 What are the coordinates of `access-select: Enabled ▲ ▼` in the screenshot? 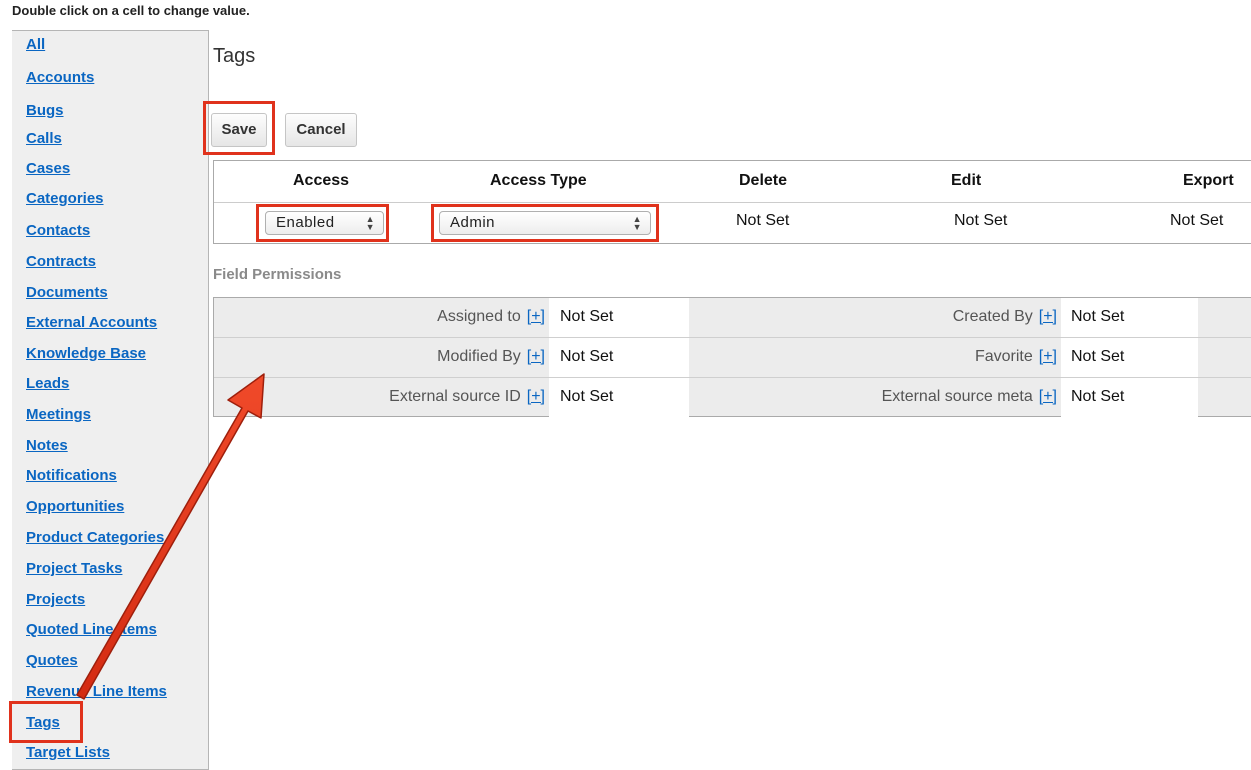 It's located at (324, 223).